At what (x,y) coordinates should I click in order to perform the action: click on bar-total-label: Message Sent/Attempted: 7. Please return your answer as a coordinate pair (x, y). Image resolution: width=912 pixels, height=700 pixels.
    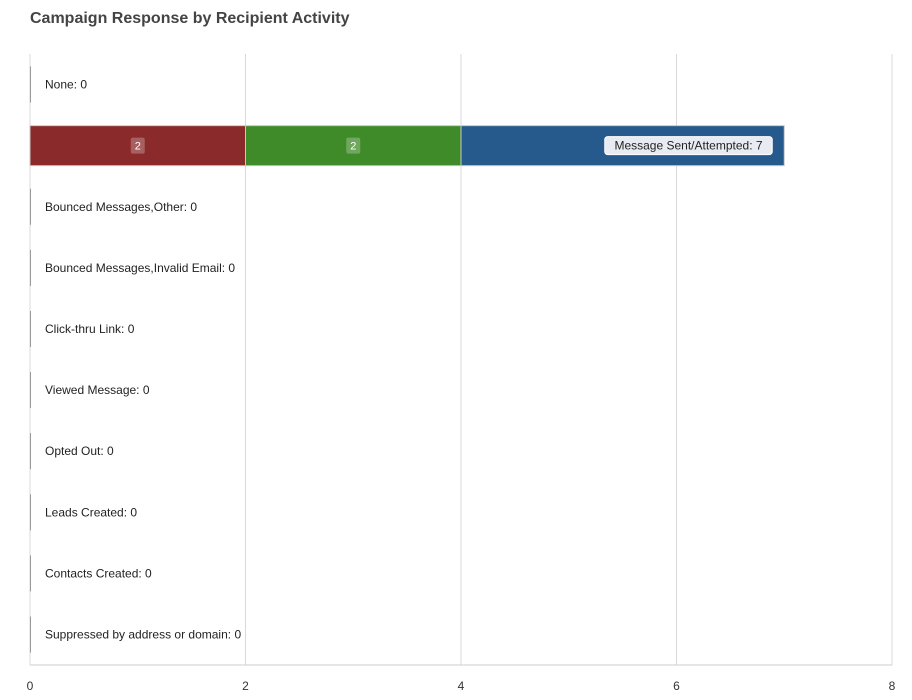
    Looking at the image, I should click on (688, 146).